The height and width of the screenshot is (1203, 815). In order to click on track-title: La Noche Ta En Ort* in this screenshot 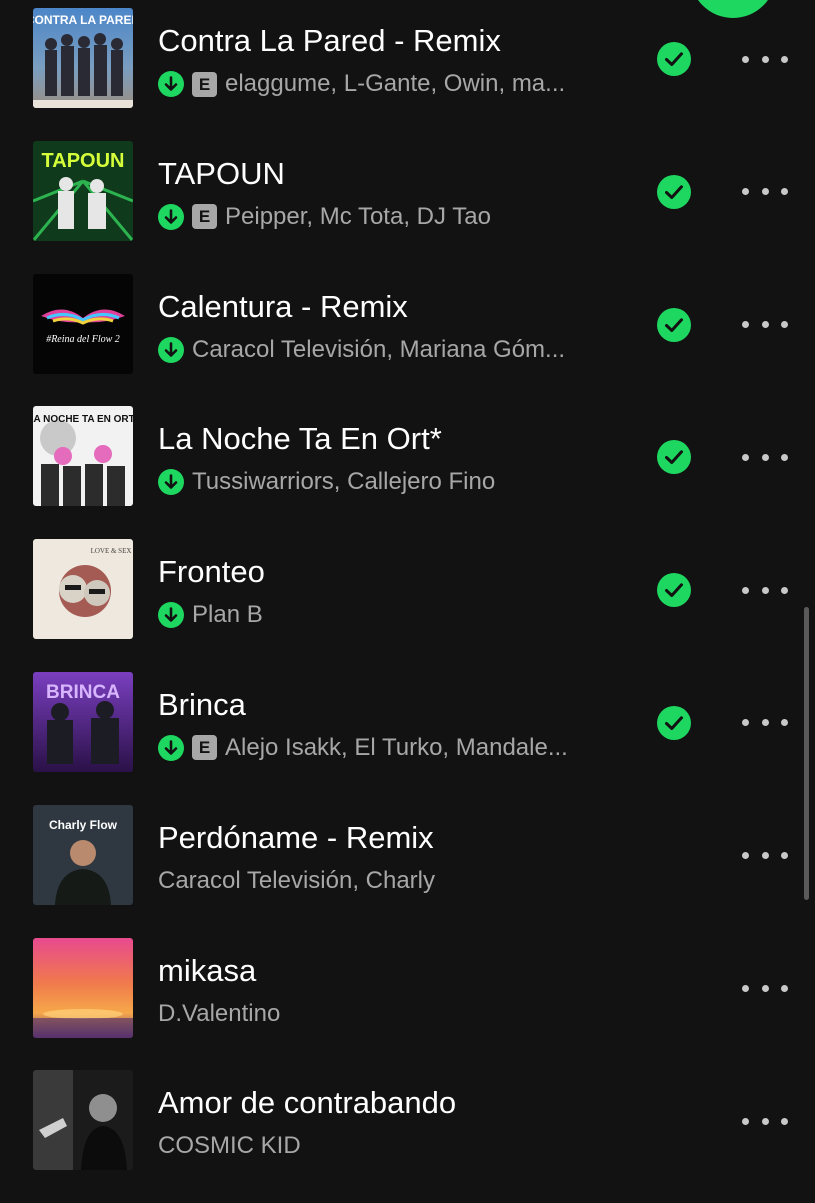, I will do `click(300, 439)`.